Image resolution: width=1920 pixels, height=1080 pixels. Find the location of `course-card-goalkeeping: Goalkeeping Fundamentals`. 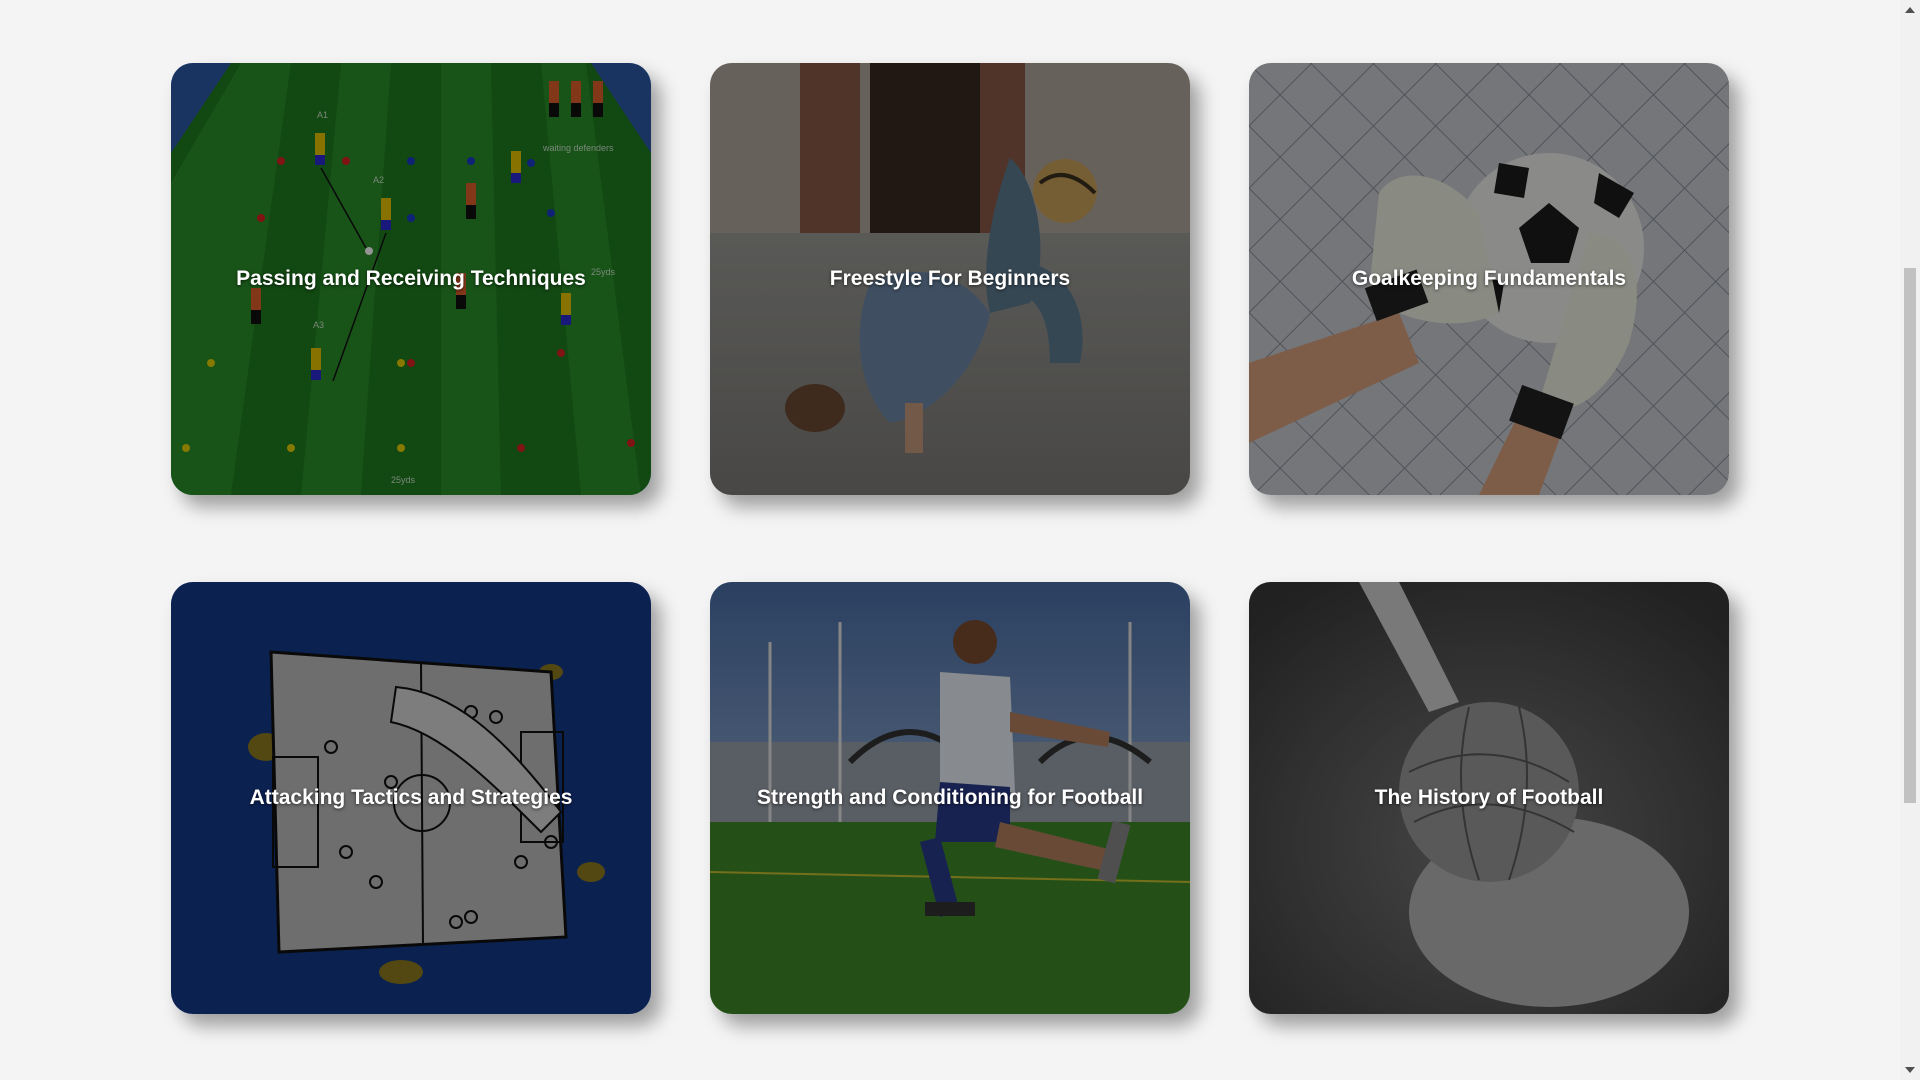

course-card-goalkeeping: Goalkeeping Fundamentals is located at coordinates (1489, 279).